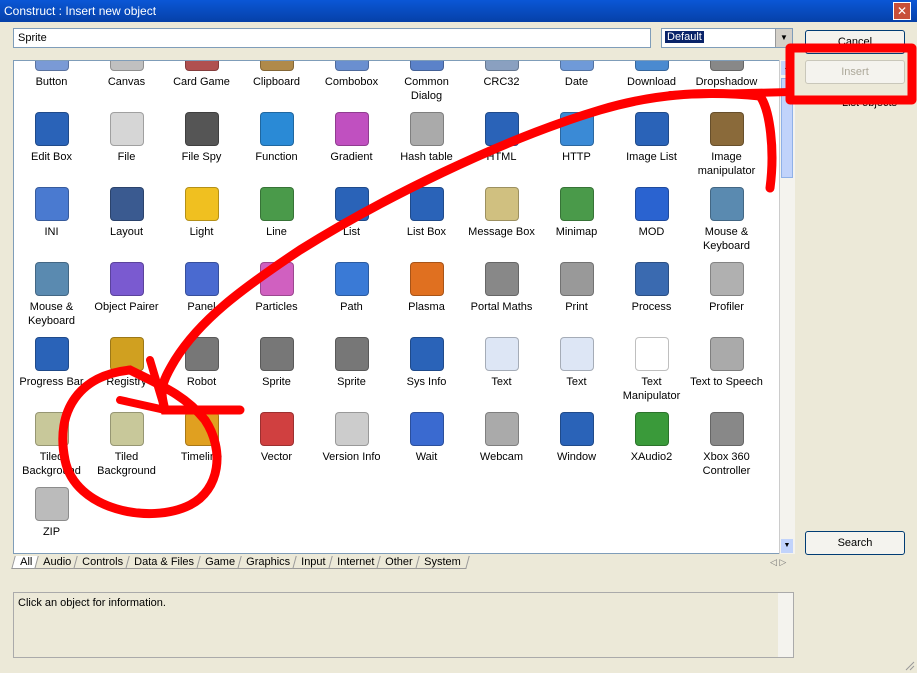 This screenshot has height=673, width=917. I want to click on object-label: Common Dialog, so click(426, 89).